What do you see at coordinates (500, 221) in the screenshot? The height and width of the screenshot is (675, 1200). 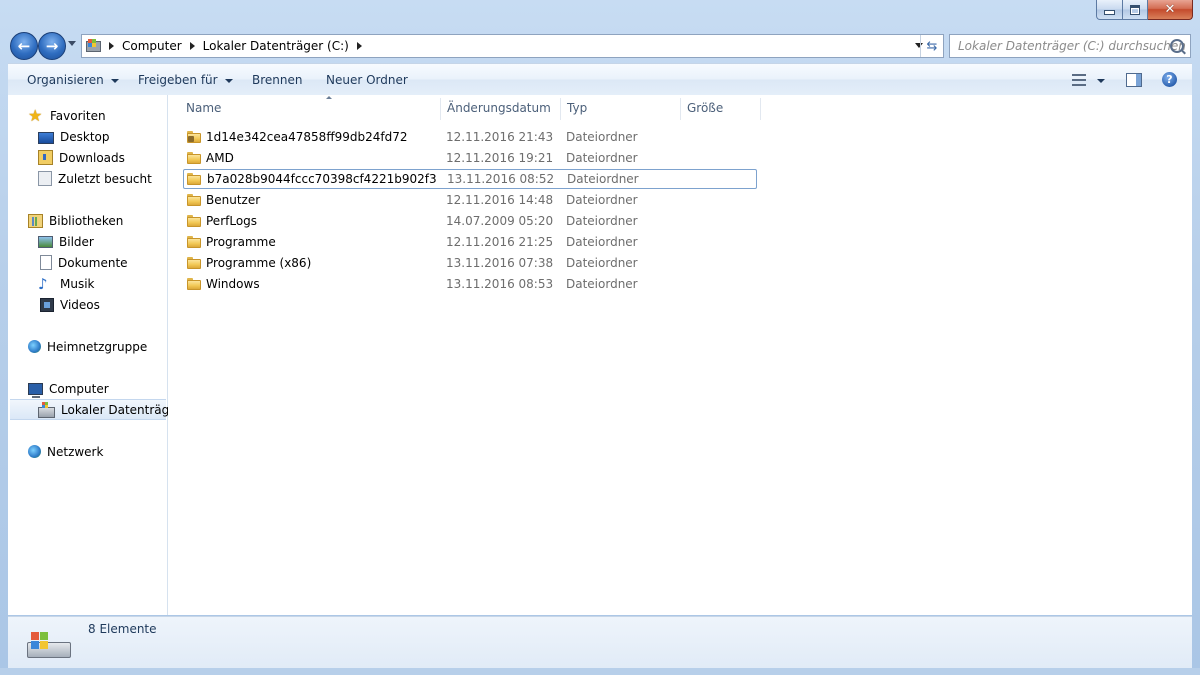 I see `file-date: 14.07.2009 05:20` at bounding box center [500, 221].